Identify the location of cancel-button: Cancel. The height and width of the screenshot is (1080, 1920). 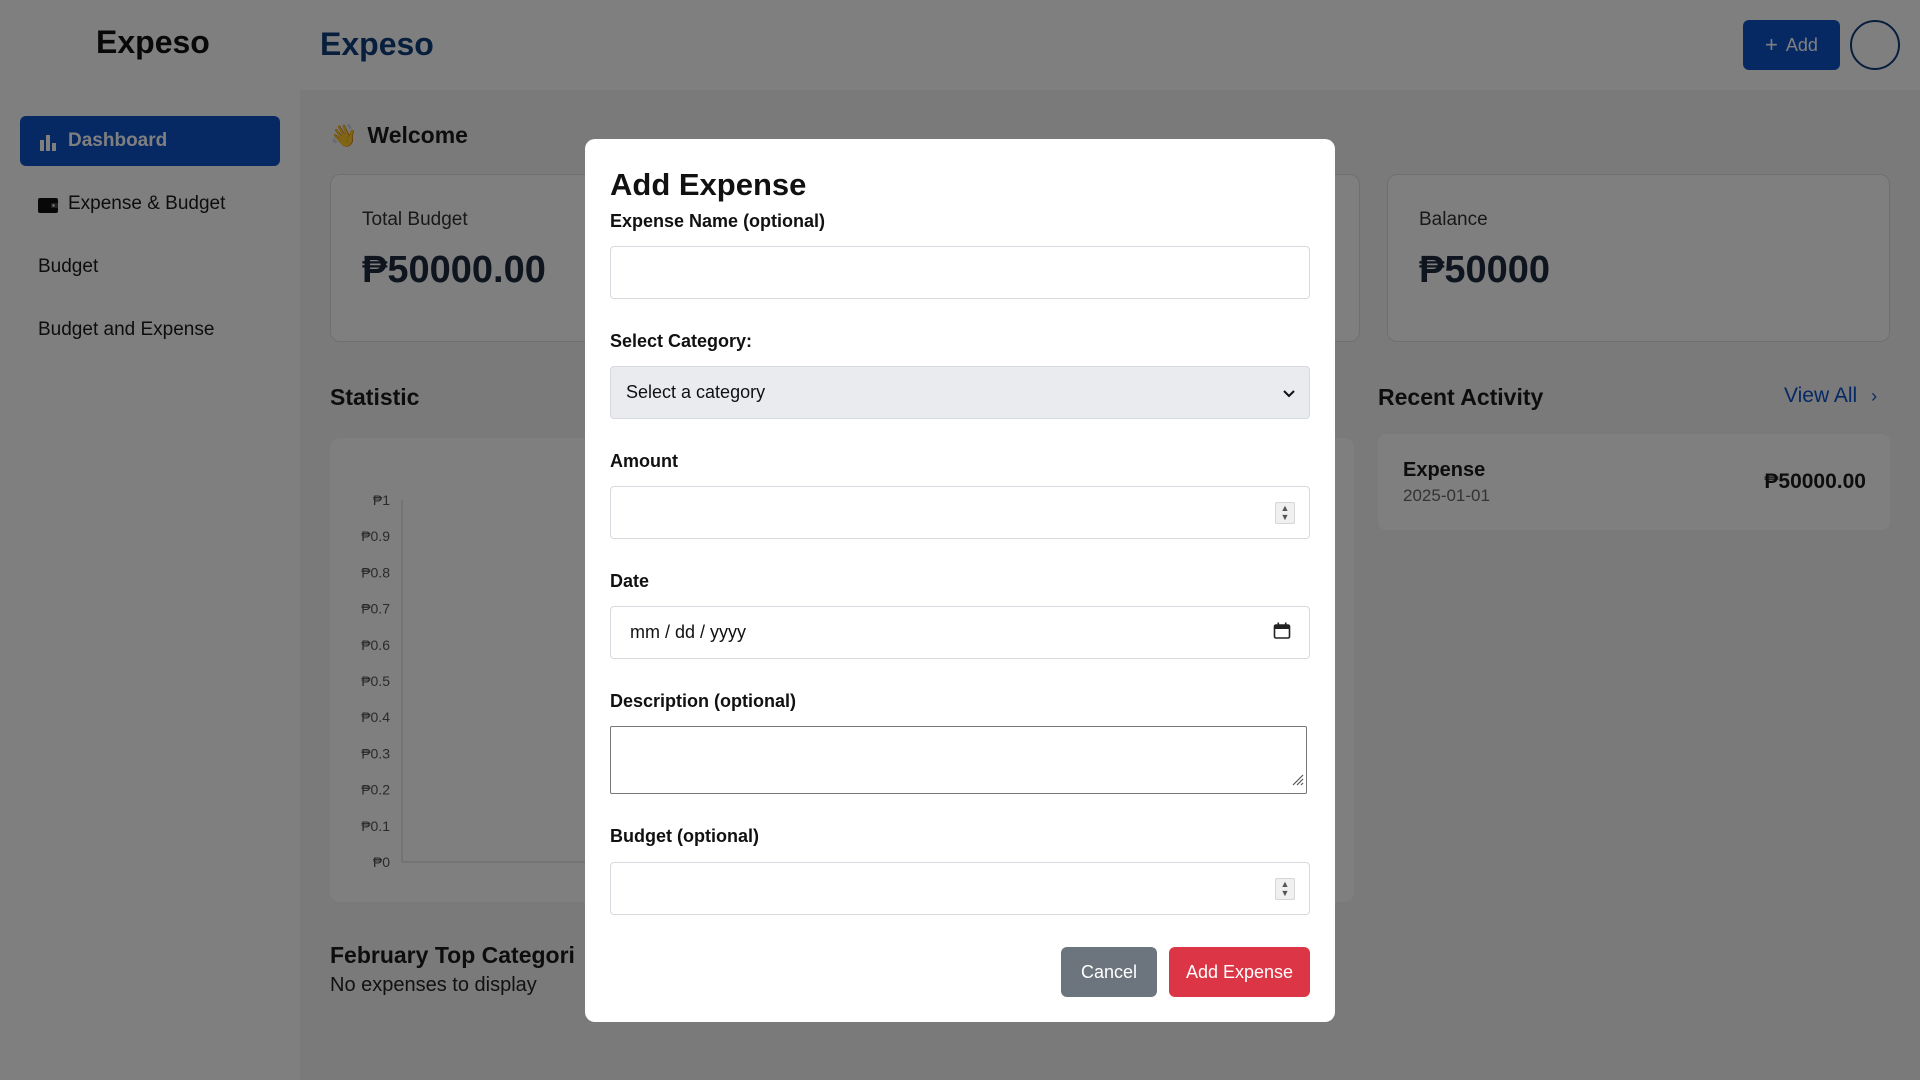
(1109, 972).